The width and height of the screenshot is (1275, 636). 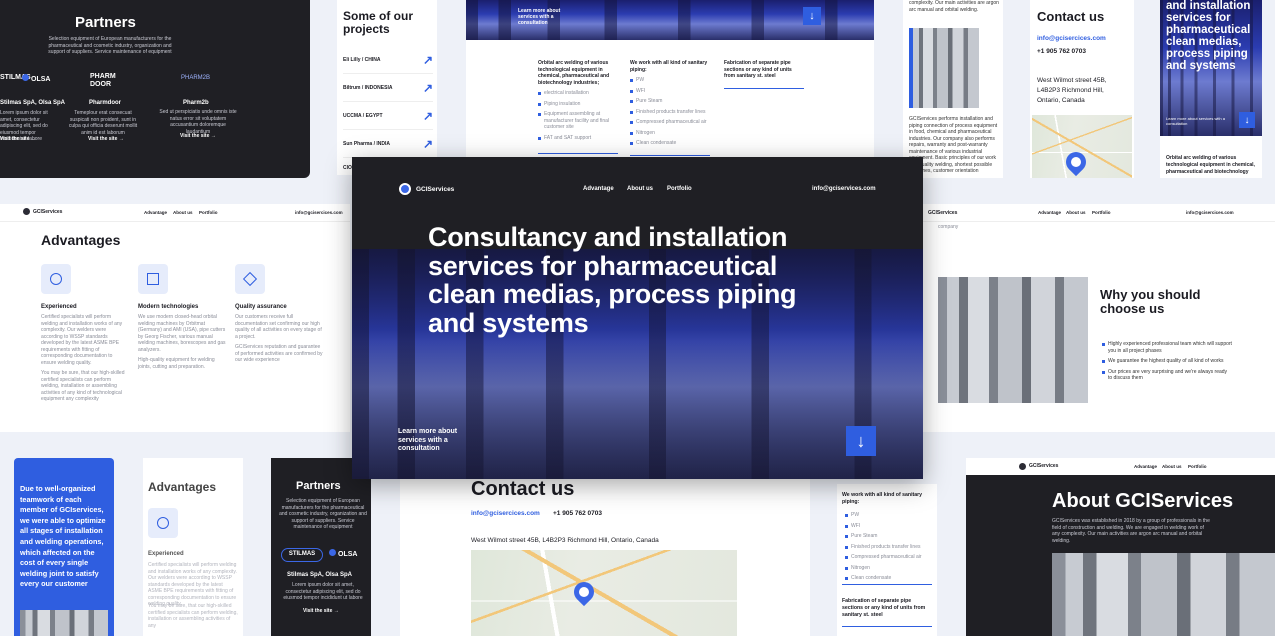 I want to click on col-underline, so click(x=764, y=88).